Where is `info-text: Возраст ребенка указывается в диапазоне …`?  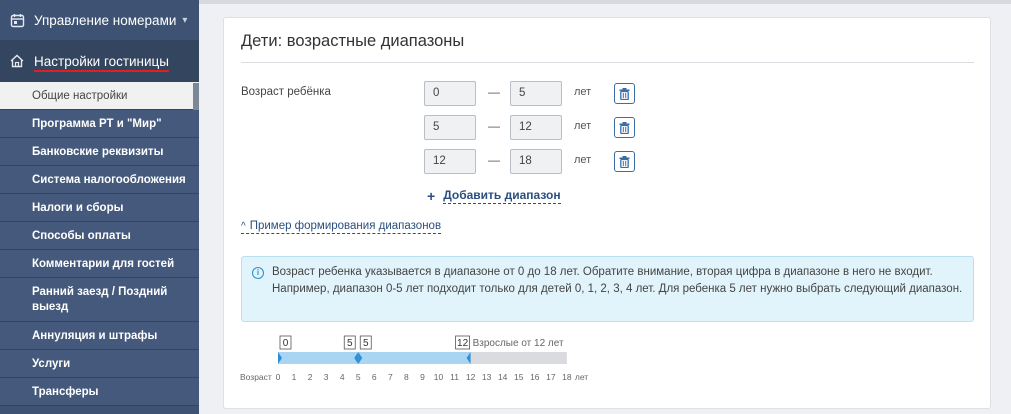 info-text: Возраст ребенка указывается в диапазоне … is located at coordinates (617, 280).